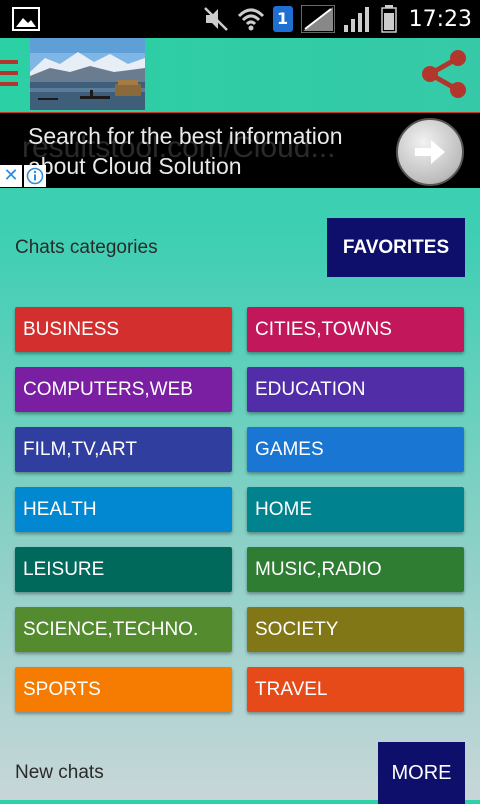  Describe the element at coordinates (87, 74) in the screenshot. I see `app-logo-image` at that location.